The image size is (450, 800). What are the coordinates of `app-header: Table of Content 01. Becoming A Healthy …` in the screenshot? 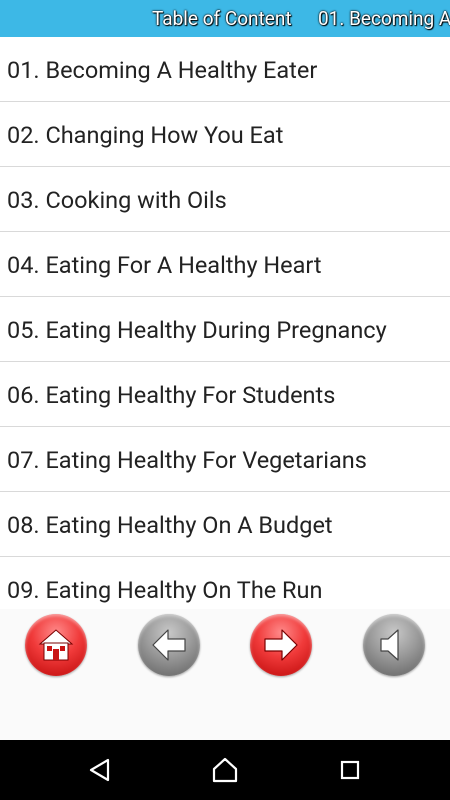 It's located at (225, 18).